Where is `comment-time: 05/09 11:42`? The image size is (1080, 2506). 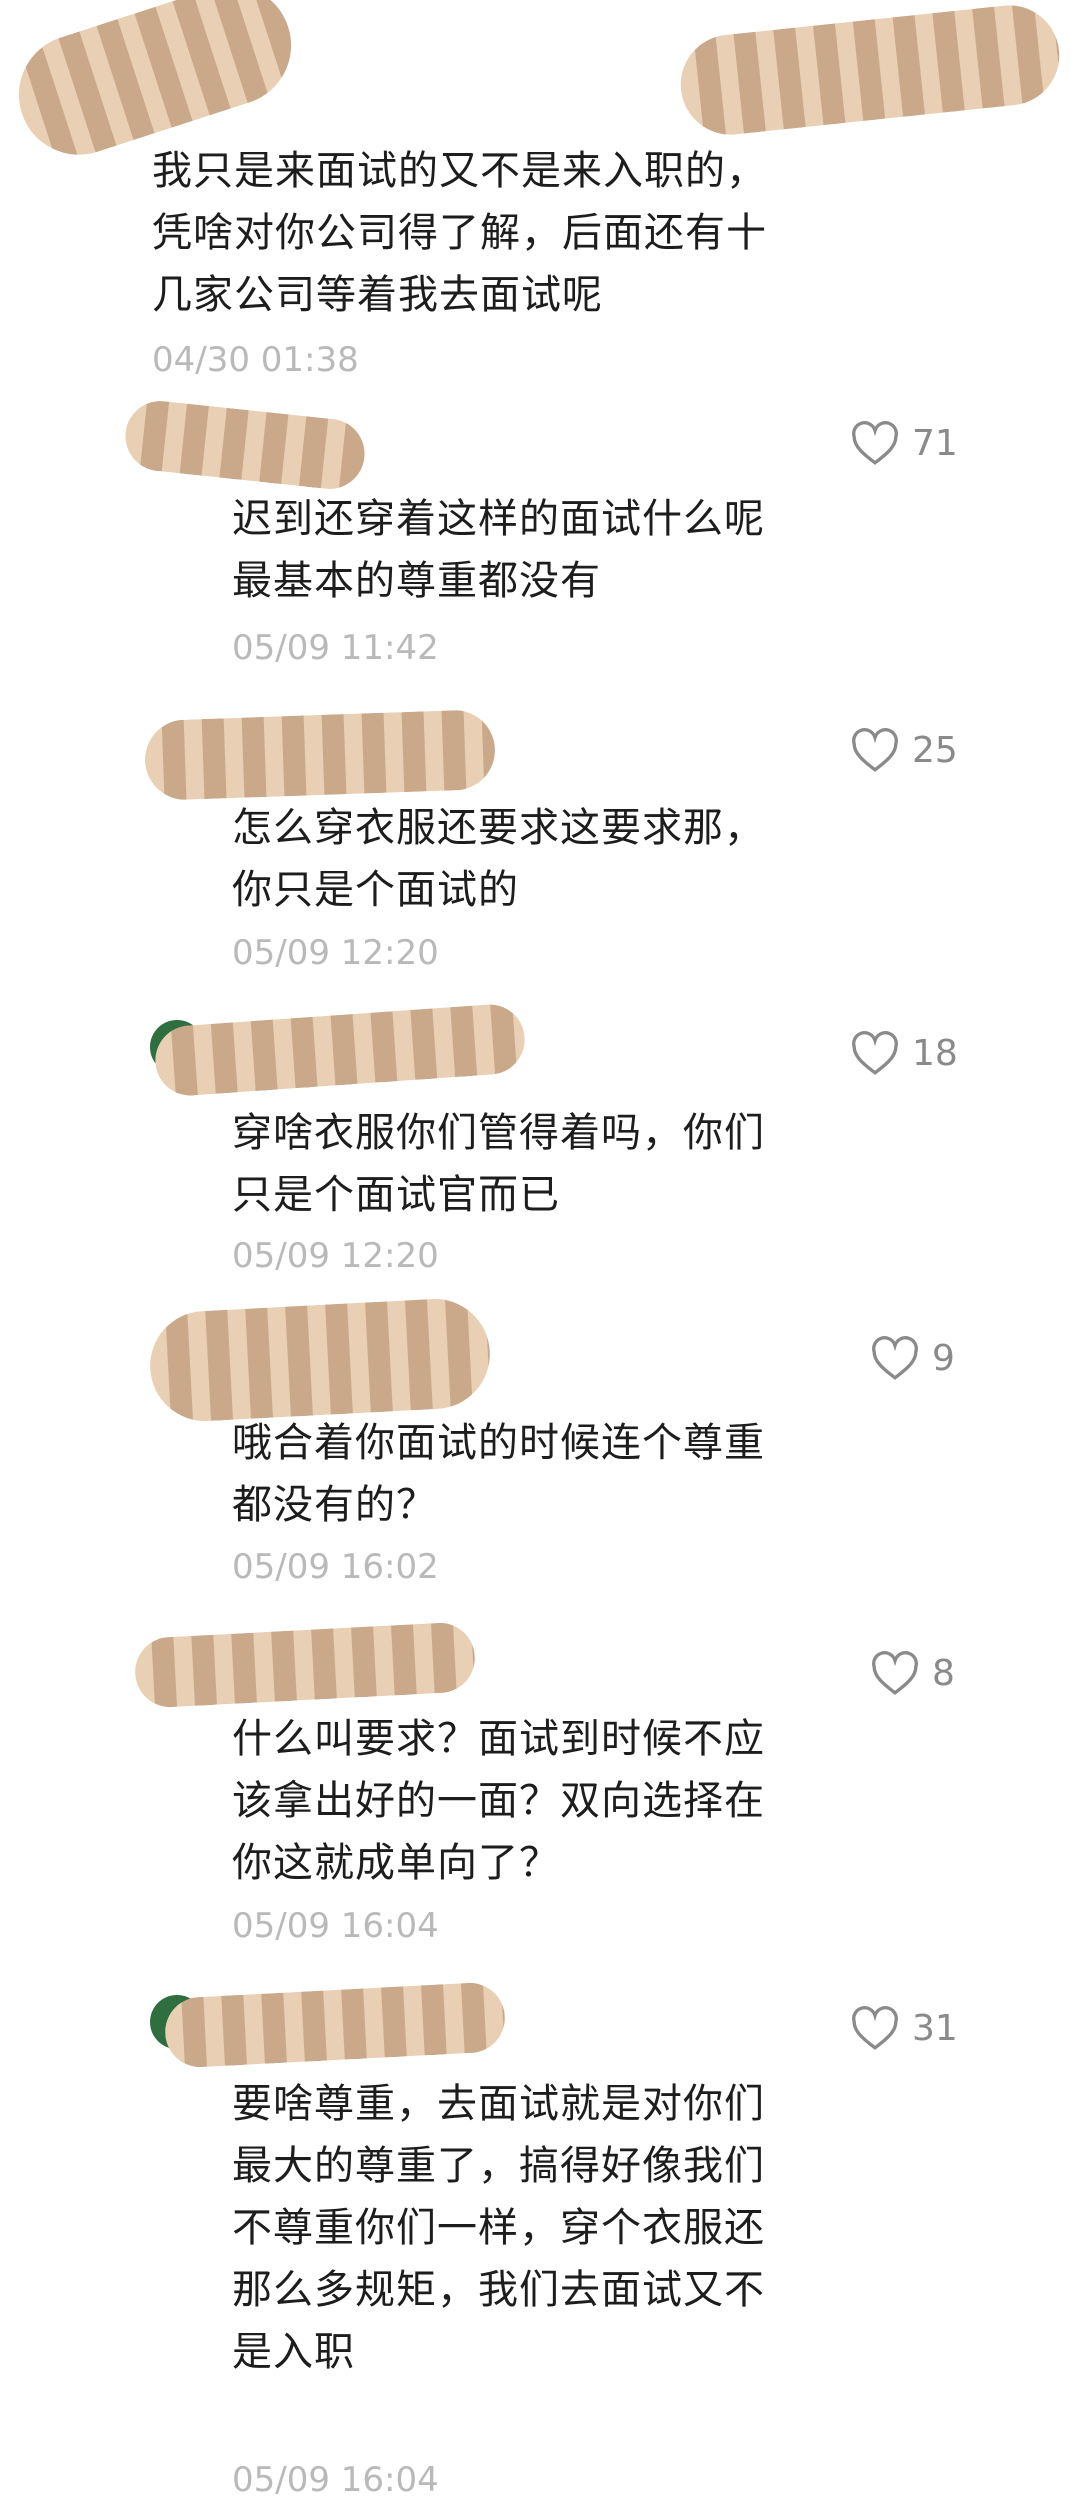 comment-time: 05/09 11:42 is located at coordinates (335, 648).